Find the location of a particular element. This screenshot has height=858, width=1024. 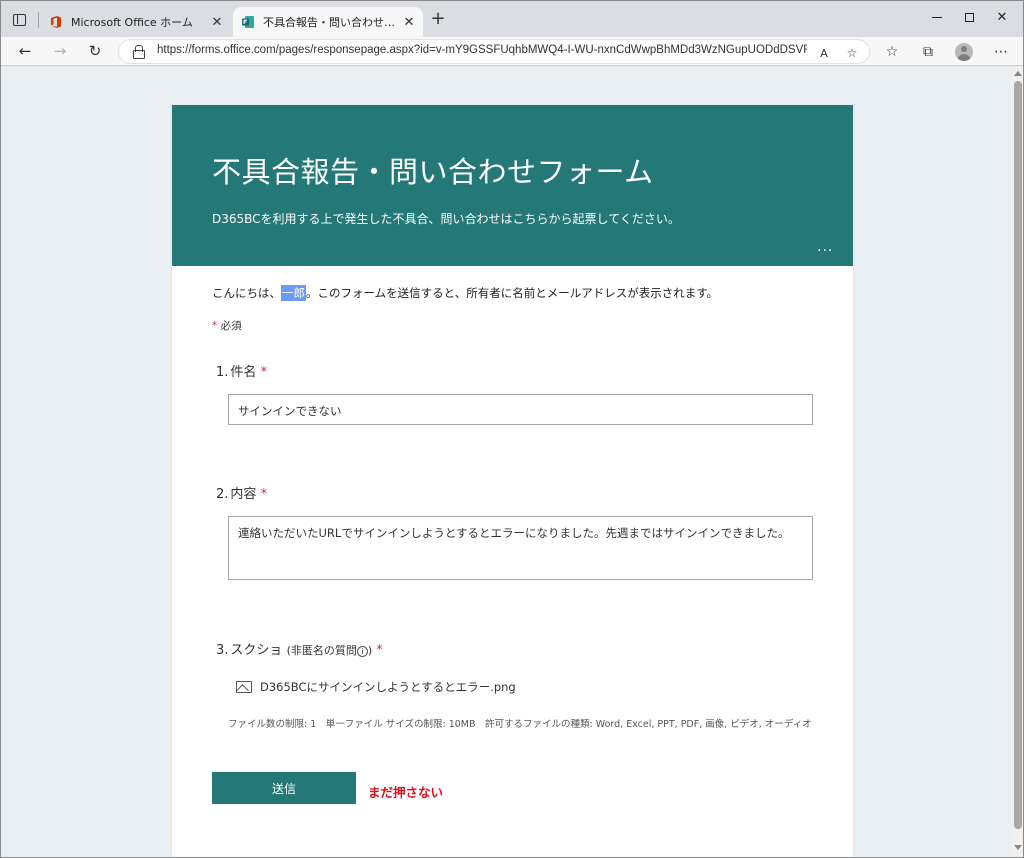

scroll-up-arrow-icon is located at coordinates (1018, 73).